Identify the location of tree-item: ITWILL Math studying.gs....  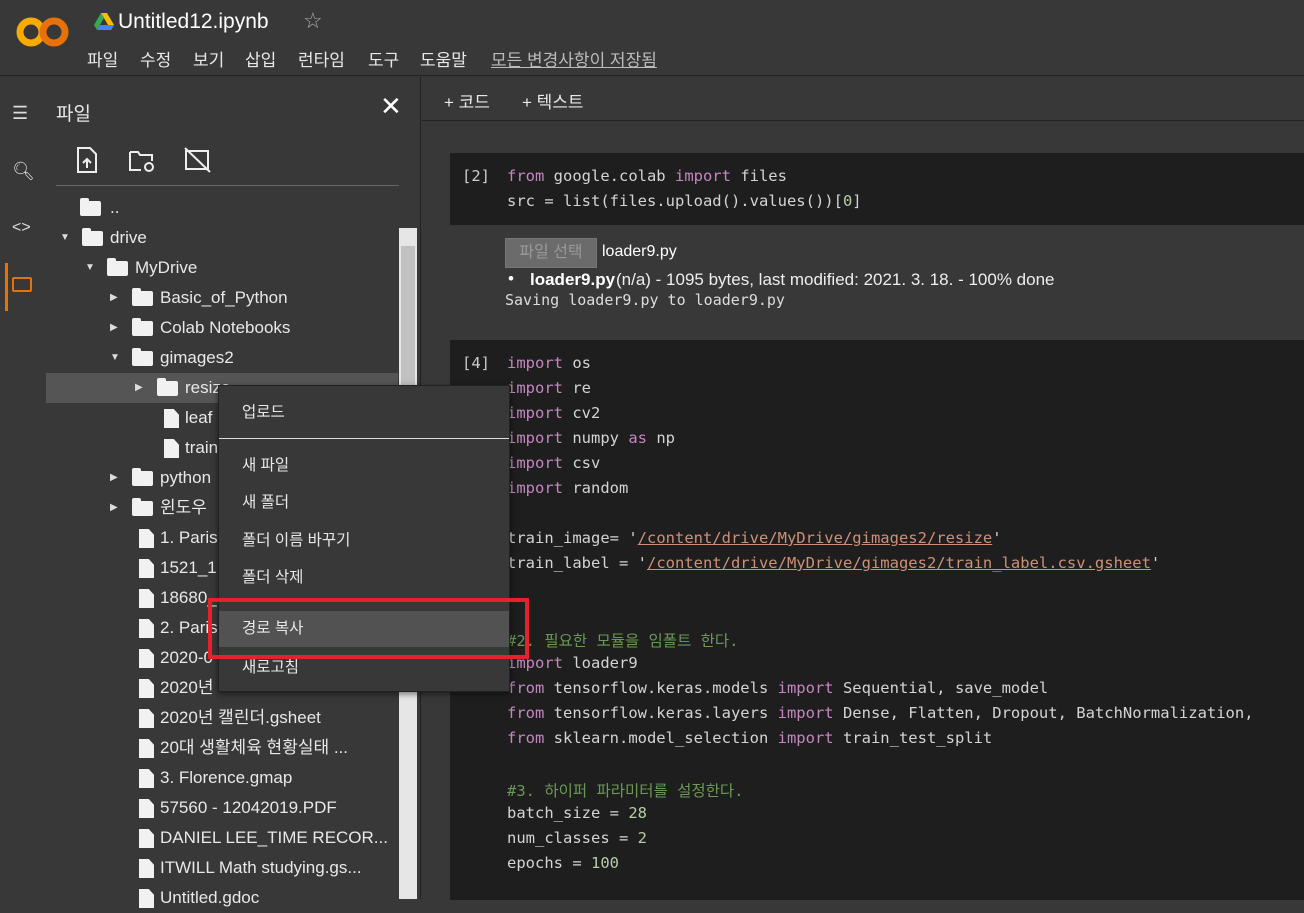
(222, 868).